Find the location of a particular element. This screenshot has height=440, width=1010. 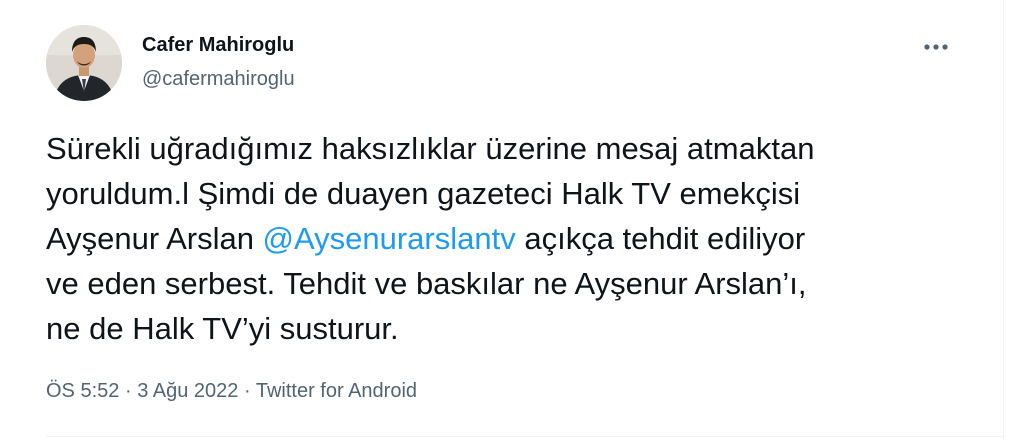

author-handle: @cafermahiroglu is located at coordinates (218, 79).